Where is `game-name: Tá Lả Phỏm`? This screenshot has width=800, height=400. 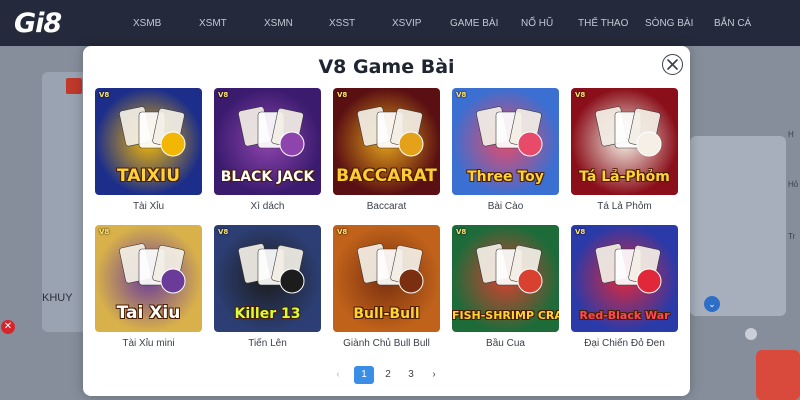 game-name: Tá Lả Phỏm is located at coordinates (624, 206).